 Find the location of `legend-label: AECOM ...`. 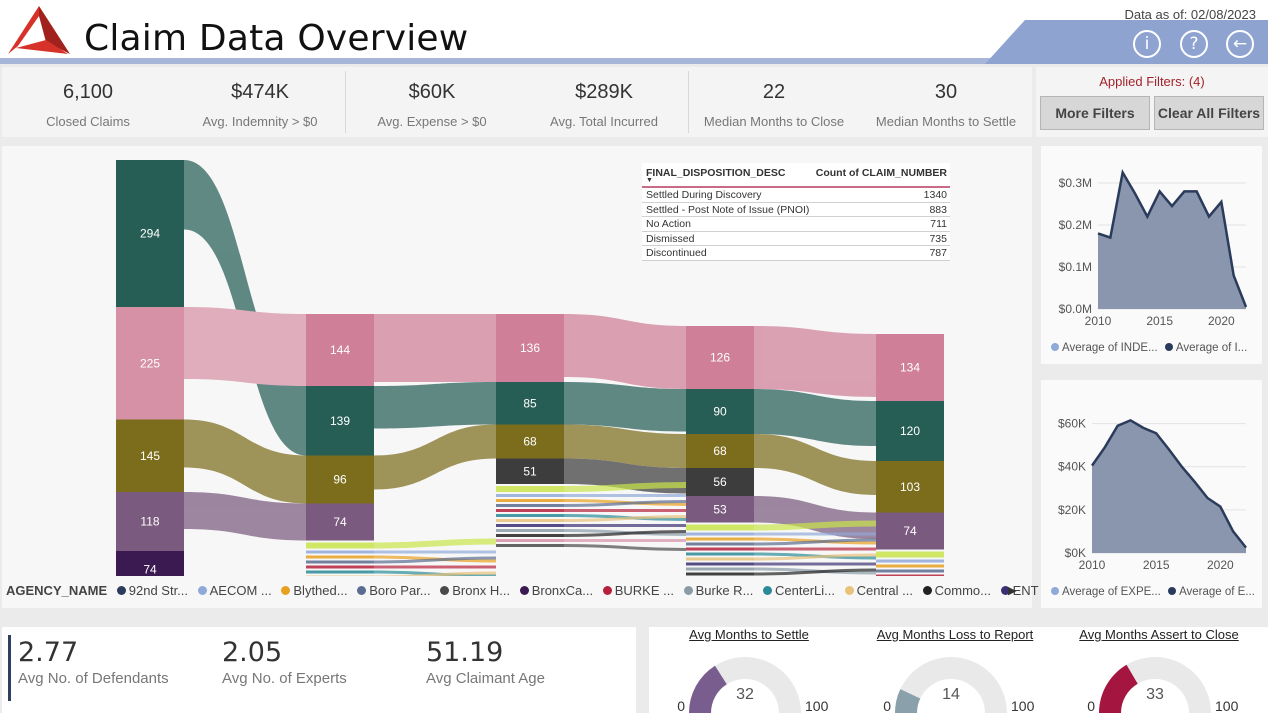

legend-label: AECOM ... is located at coordinates (240, 590).